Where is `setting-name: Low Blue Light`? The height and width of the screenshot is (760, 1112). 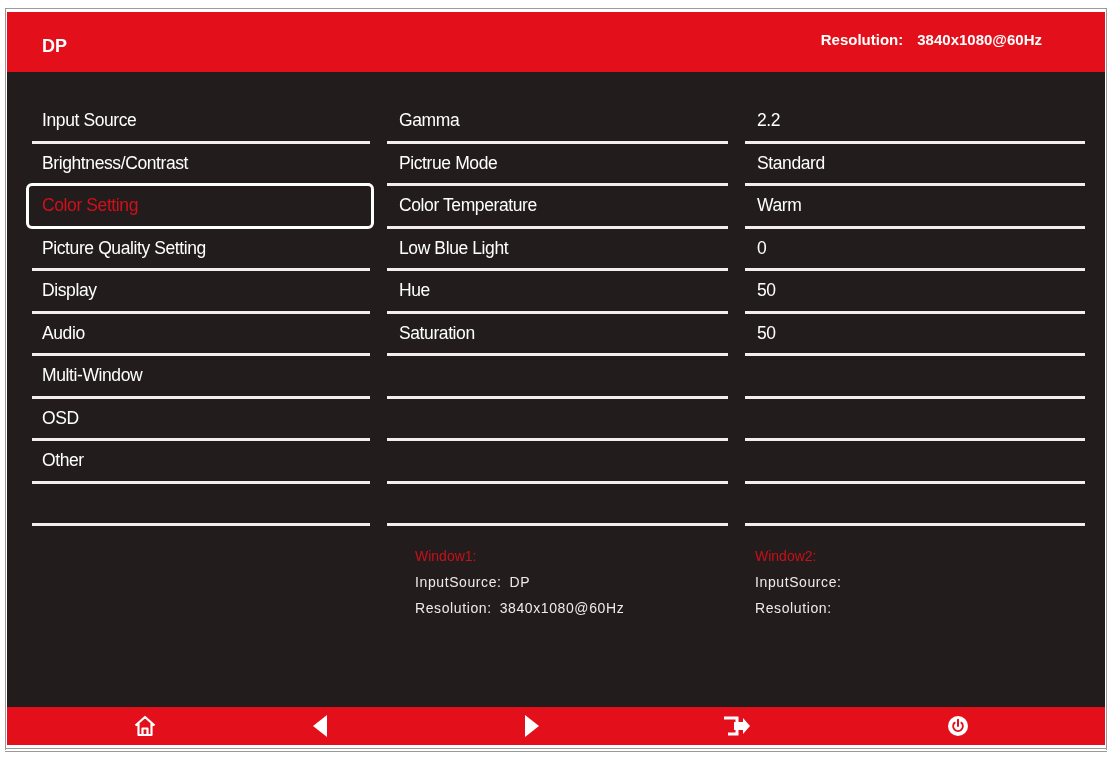 setting-name: Low Blue Light is located at coordinates (557, 249).